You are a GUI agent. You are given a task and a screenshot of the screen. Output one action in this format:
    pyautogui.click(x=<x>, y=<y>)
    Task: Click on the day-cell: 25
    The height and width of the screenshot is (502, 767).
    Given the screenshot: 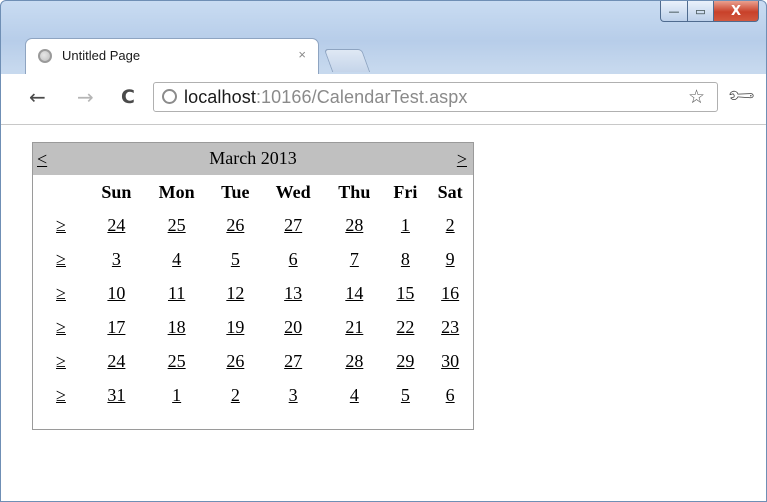 What is the action you would take?
    pyautogui.click(x=177, y=225)
    